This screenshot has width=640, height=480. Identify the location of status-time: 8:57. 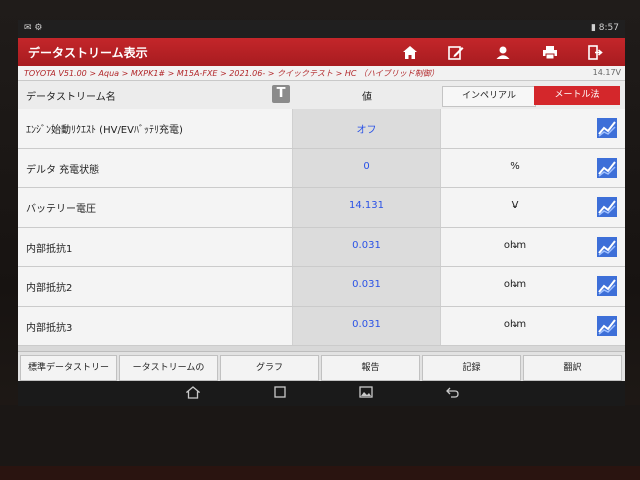
(608, 28).